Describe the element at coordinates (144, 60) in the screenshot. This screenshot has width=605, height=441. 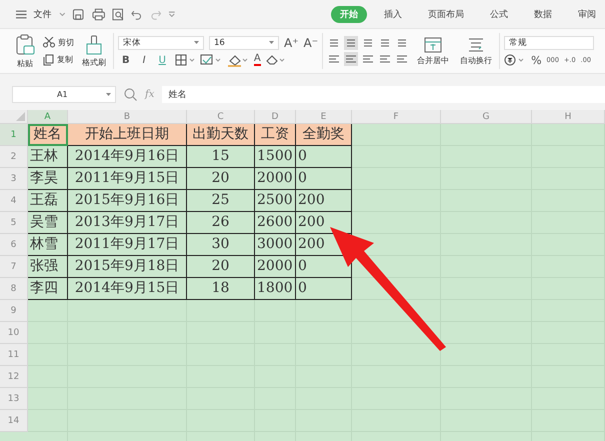
I see `text-style-button: I` at that location.